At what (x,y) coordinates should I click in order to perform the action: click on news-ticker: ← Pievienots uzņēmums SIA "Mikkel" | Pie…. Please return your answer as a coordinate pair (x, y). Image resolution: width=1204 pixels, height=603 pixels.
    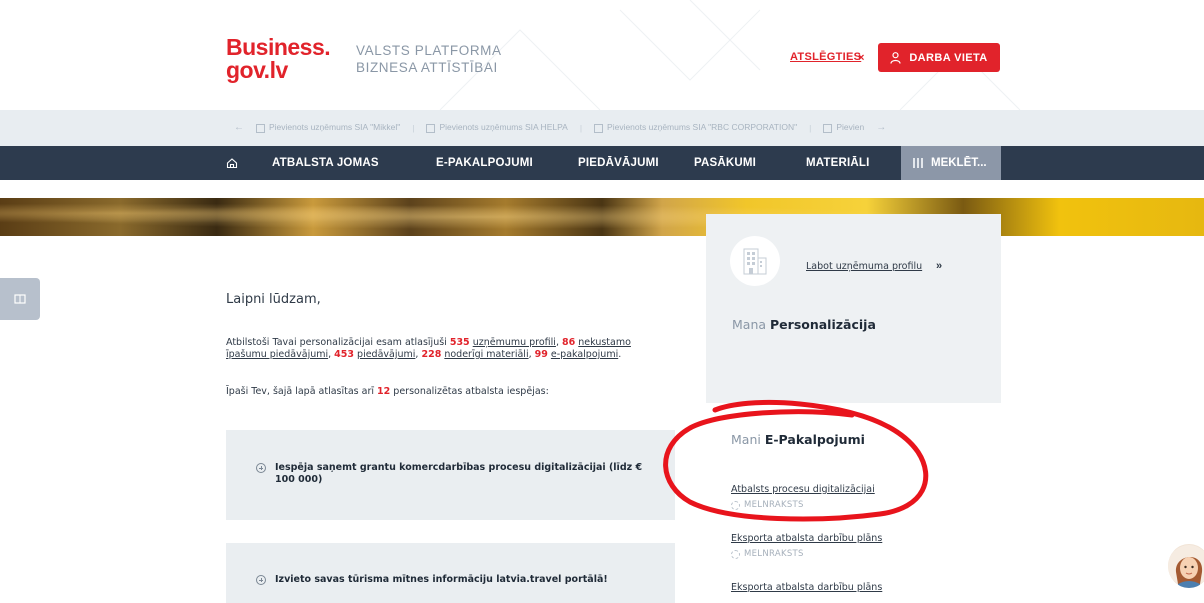
    Looking at the image, I should click on (602, 128).